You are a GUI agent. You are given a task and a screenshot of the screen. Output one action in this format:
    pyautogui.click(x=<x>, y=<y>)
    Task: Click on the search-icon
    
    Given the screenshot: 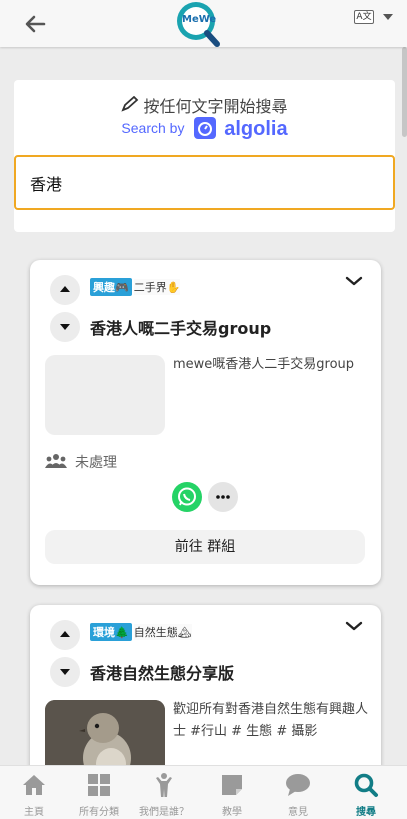 What is the action you would take?
    pyautogui.click(x=366, y=785)
    